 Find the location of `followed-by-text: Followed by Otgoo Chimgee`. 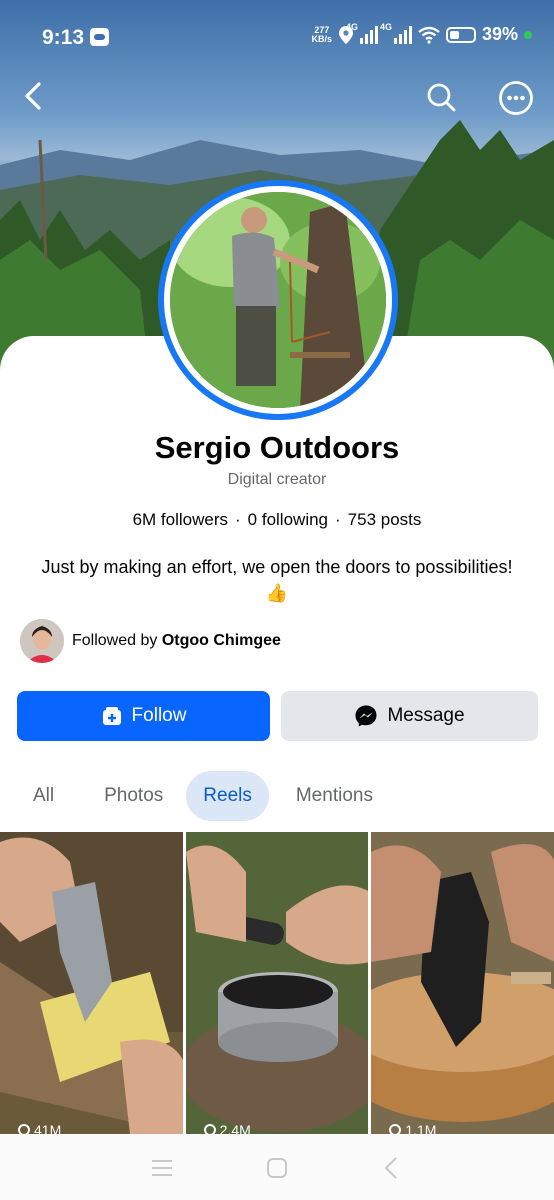

followed-by-text: Followed by Otgoo Chimgee is located at coordinates (176, 641).